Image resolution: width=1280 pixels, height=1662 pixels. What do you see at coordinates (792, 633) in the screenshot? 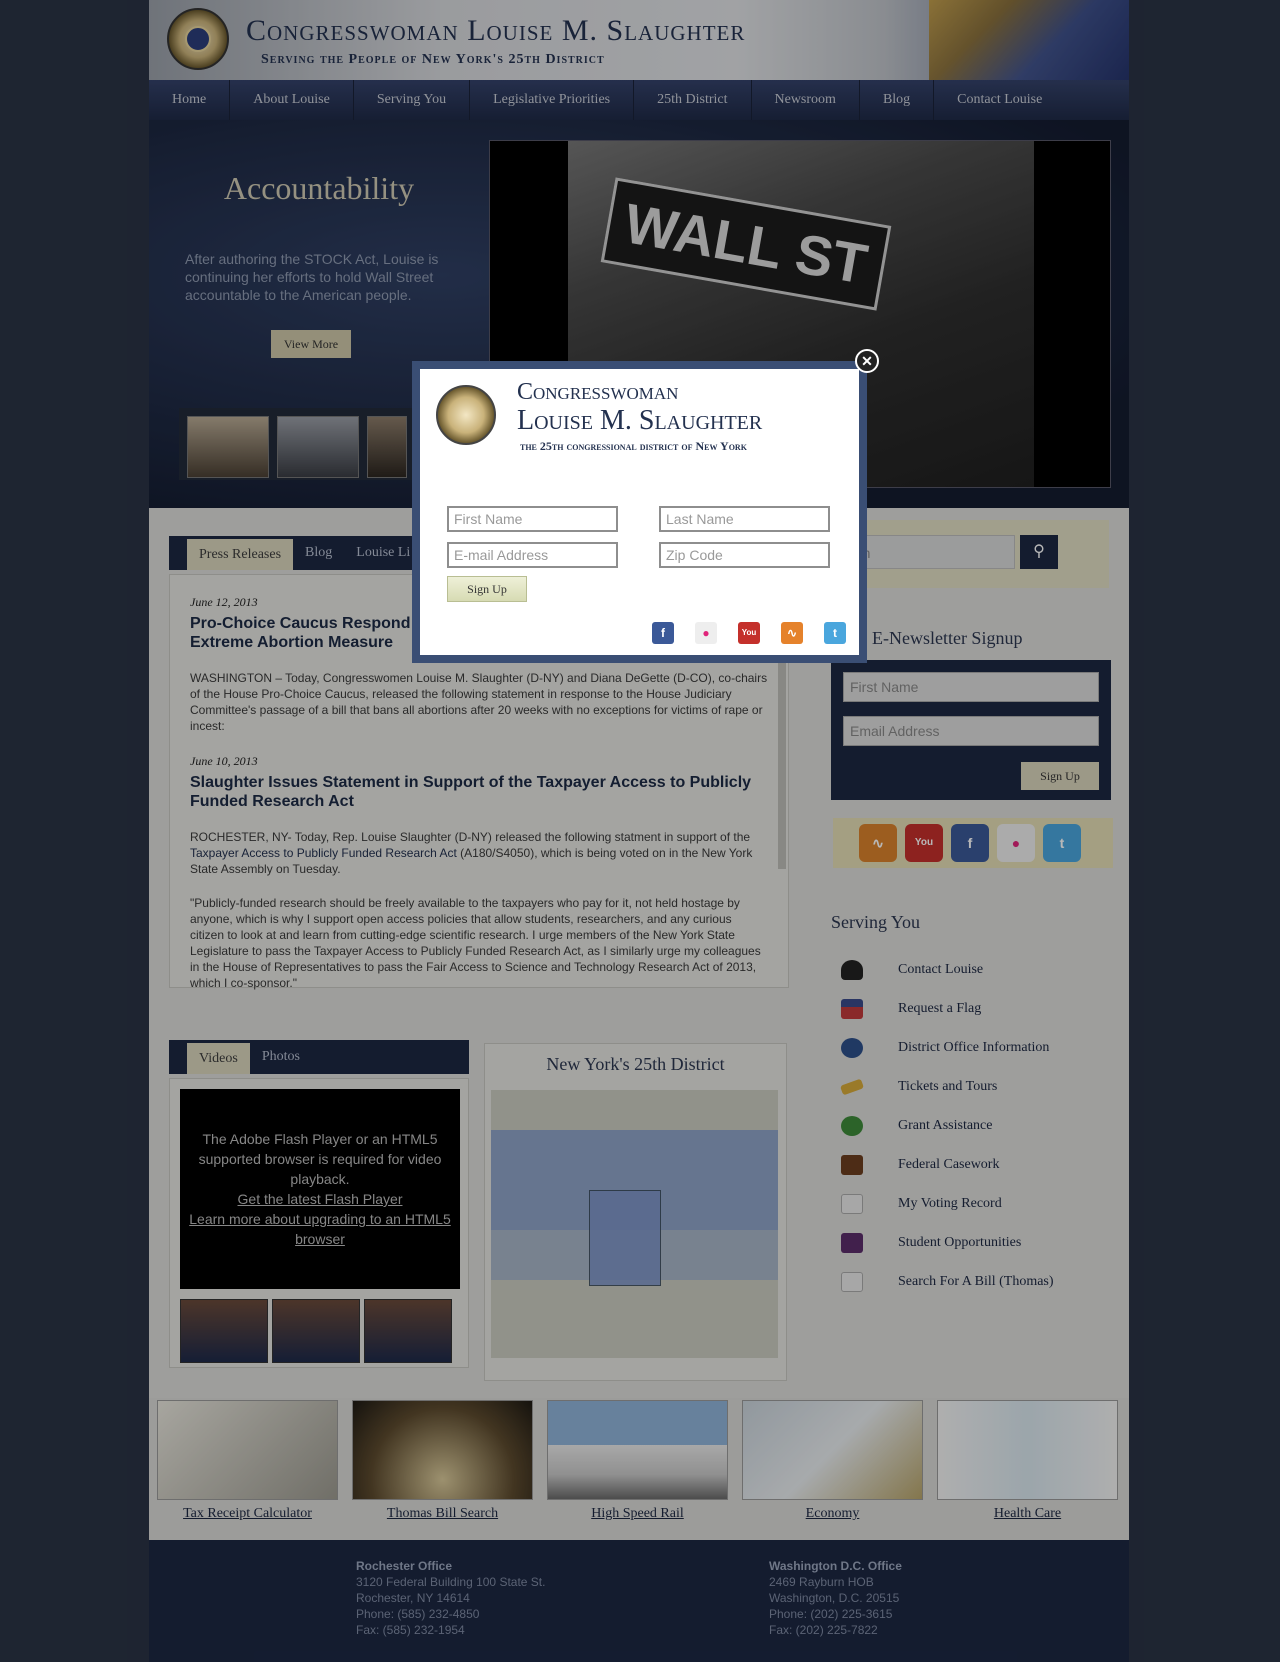
I see `rss-icon: ∿` at bounding box center [792, 633].